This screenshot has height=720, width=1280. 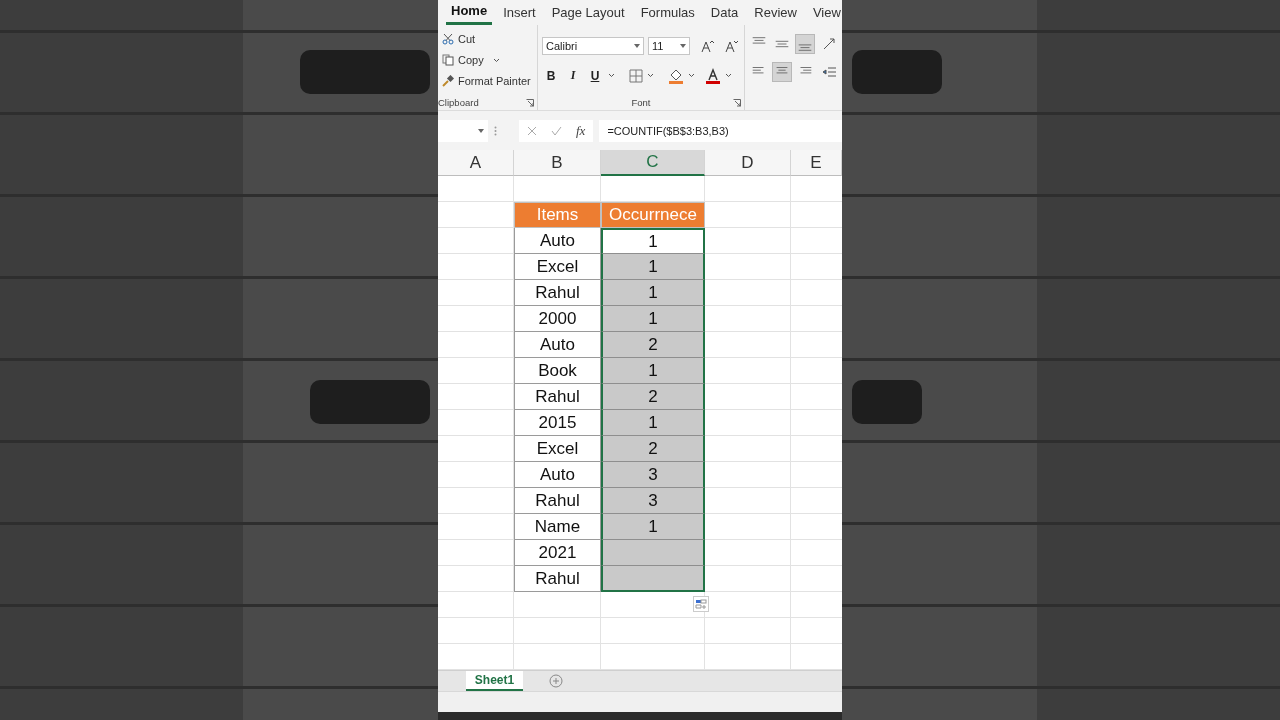 I want to click on scissors-icon, so click(x=448, y=39).